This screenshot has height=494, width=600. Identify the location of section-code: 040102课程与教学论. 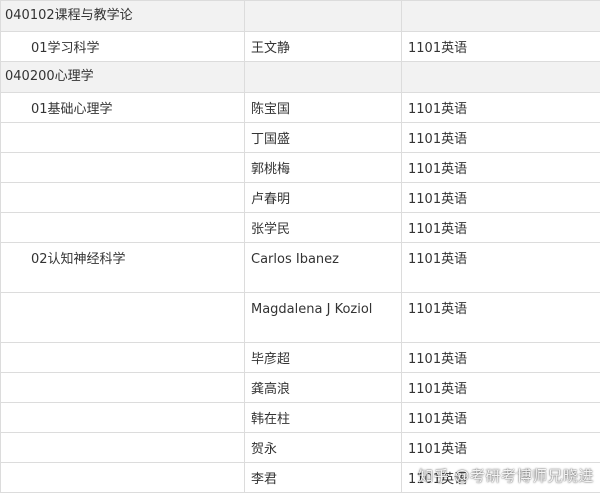
(122, 16).